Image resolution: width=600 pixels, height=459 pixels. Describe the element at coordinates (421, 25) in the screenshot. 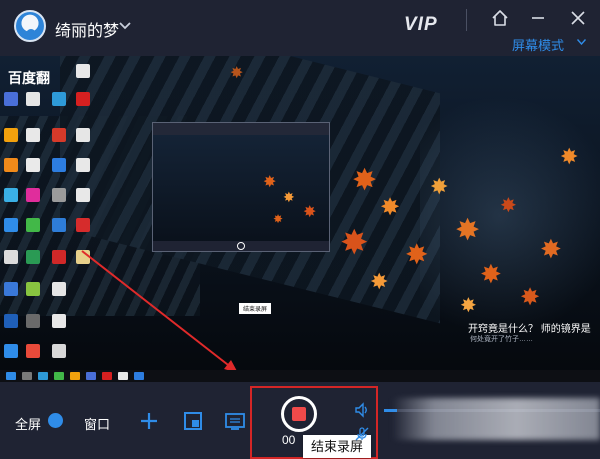

I see `vip-badge: VIP` at that location.